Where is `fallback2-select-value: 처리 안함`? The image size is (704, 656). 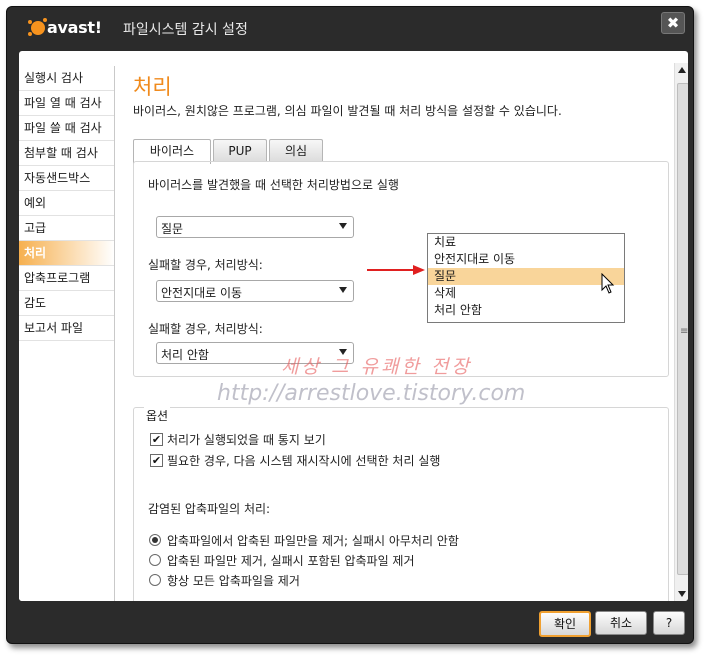 fallback2-select-value: 처리 안함 is located at coordinates (185, 355).